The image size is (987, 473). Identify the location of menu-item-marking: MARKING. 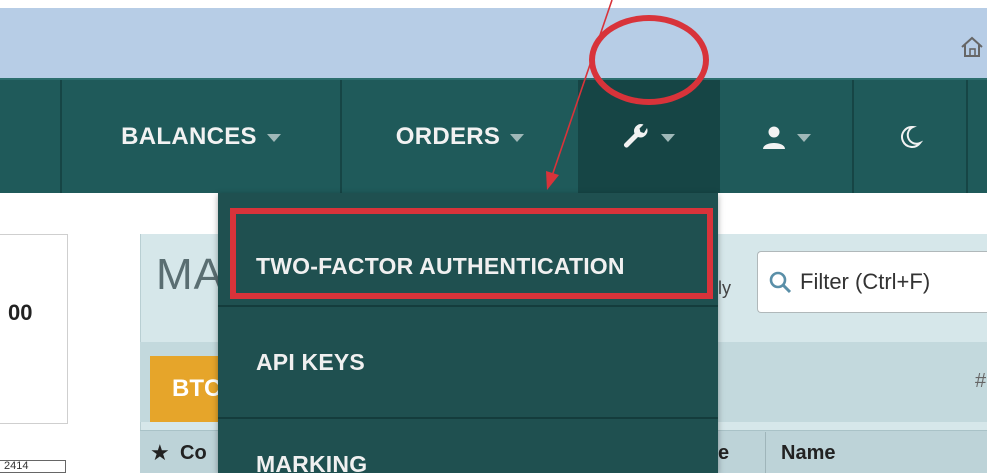
(468, 462).